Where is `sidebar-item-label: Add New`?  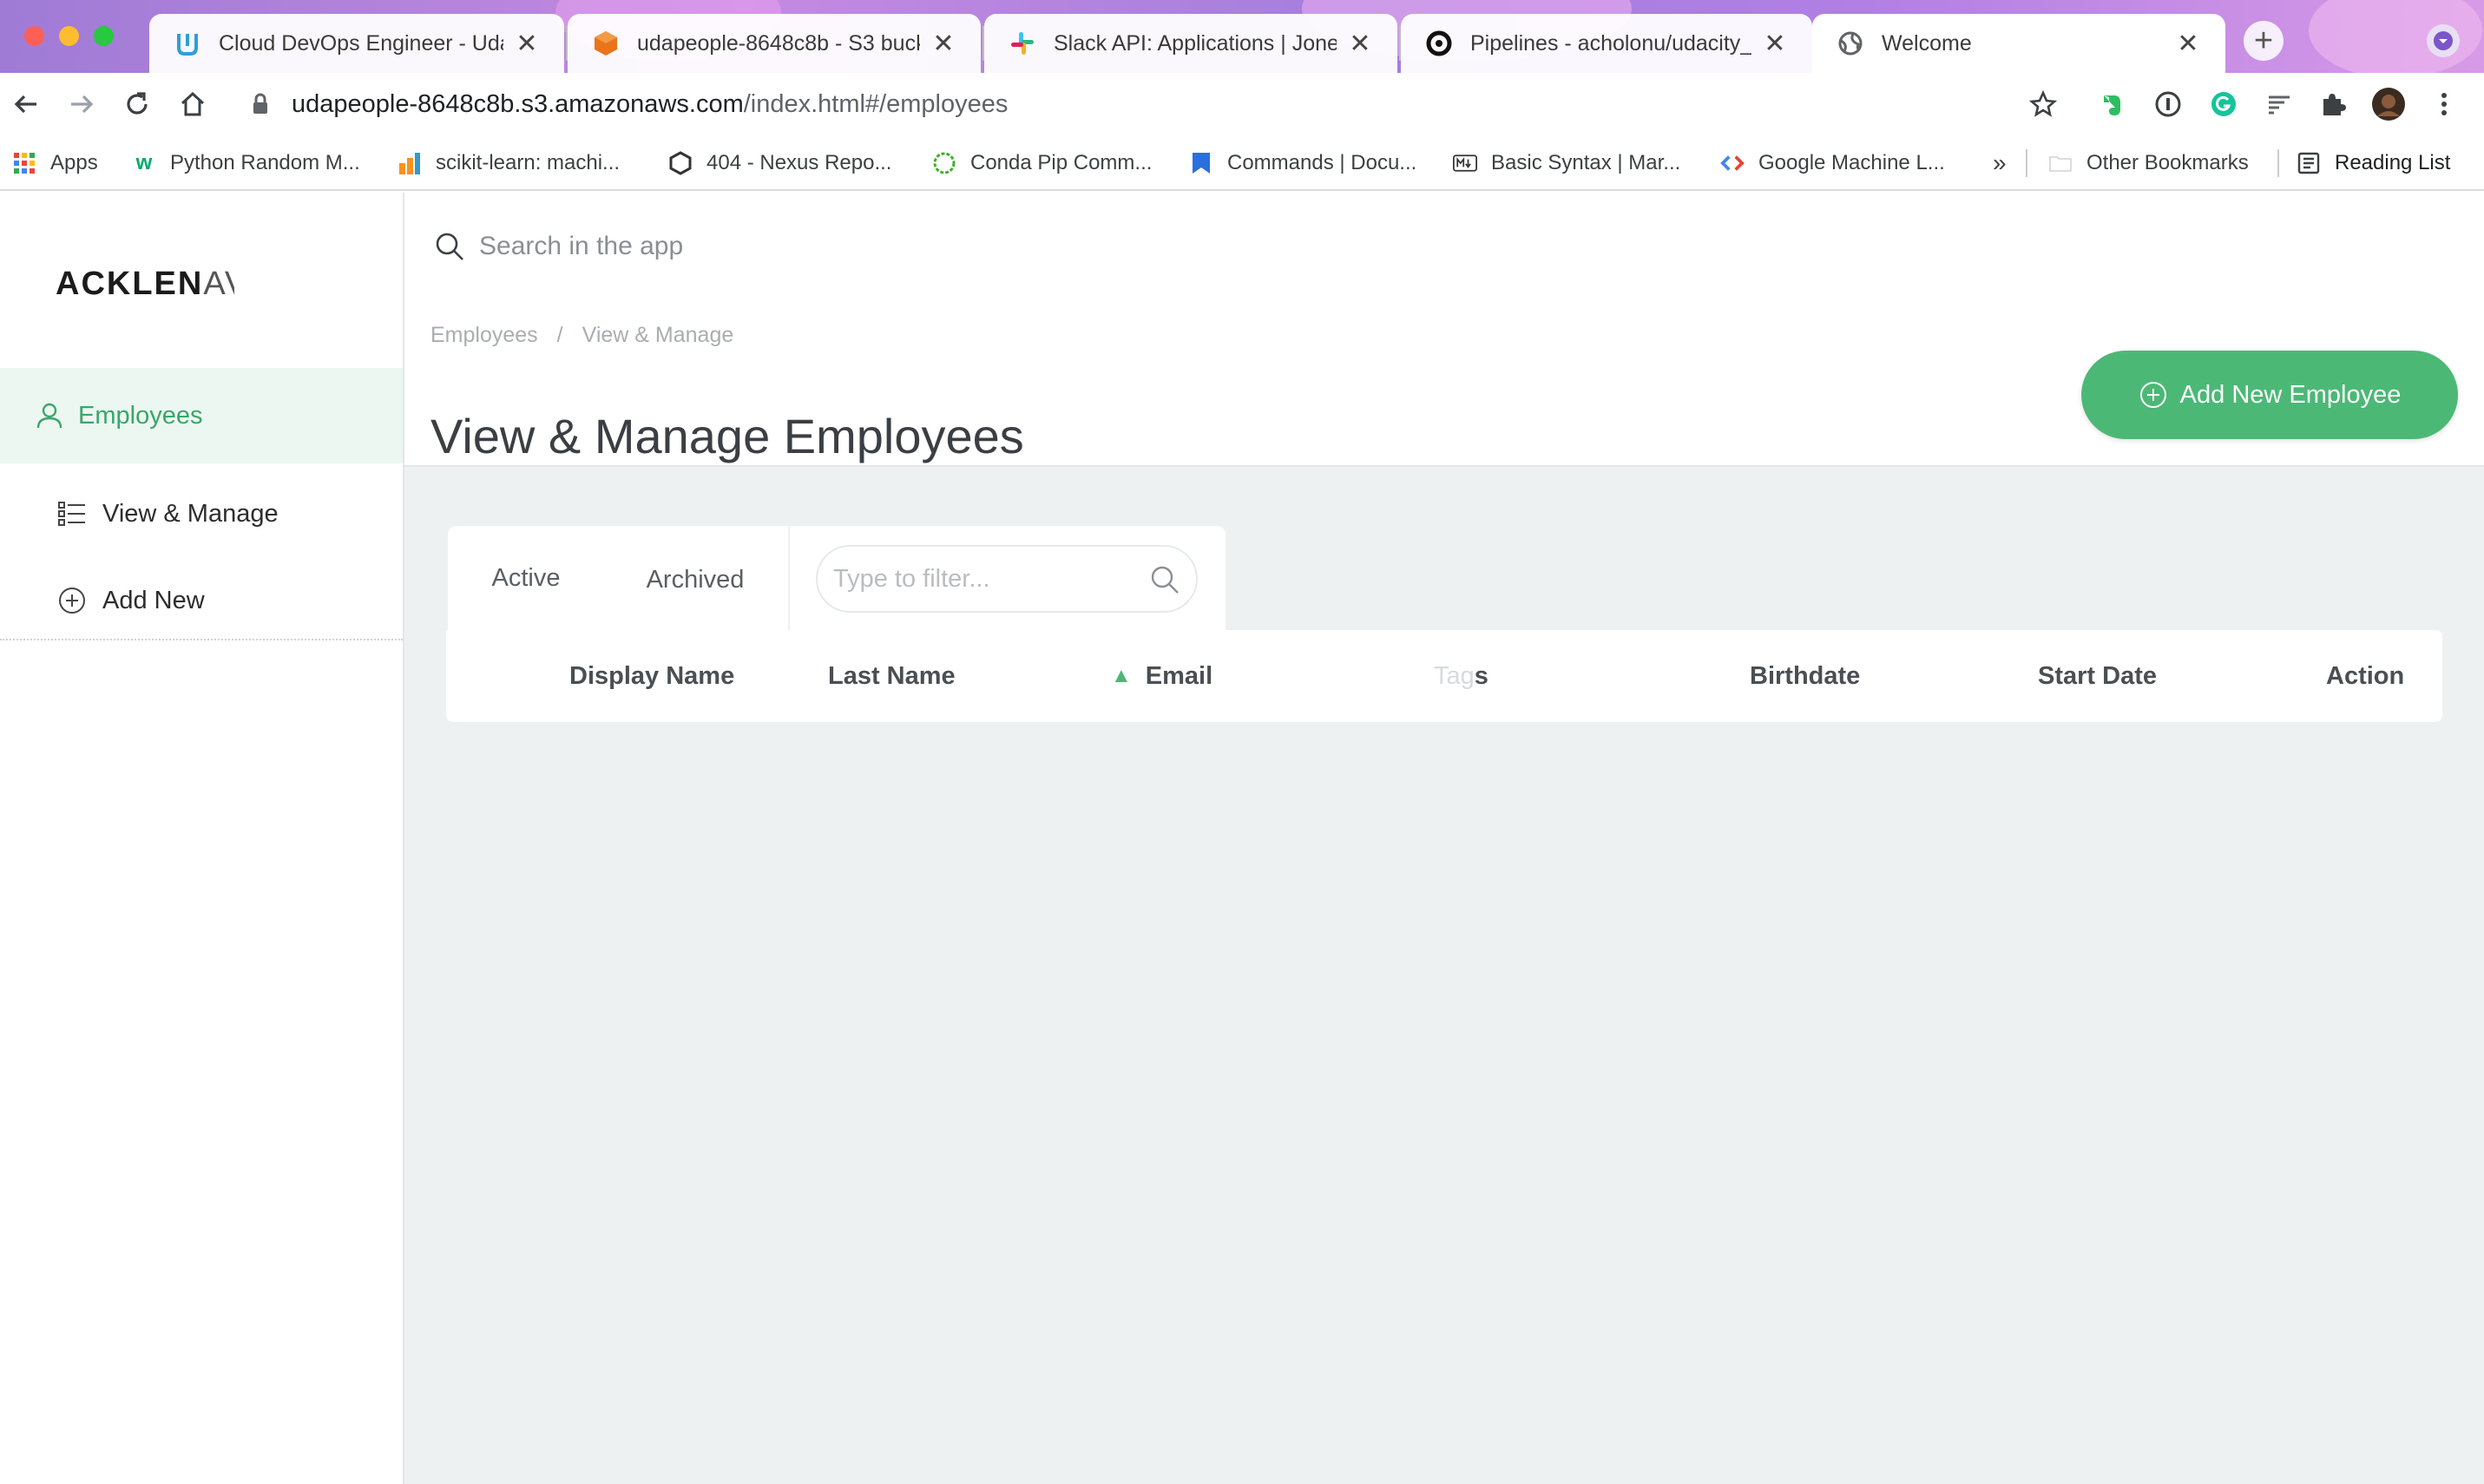 sidebar-item-label: Add New is located at coordinates (153, 600).